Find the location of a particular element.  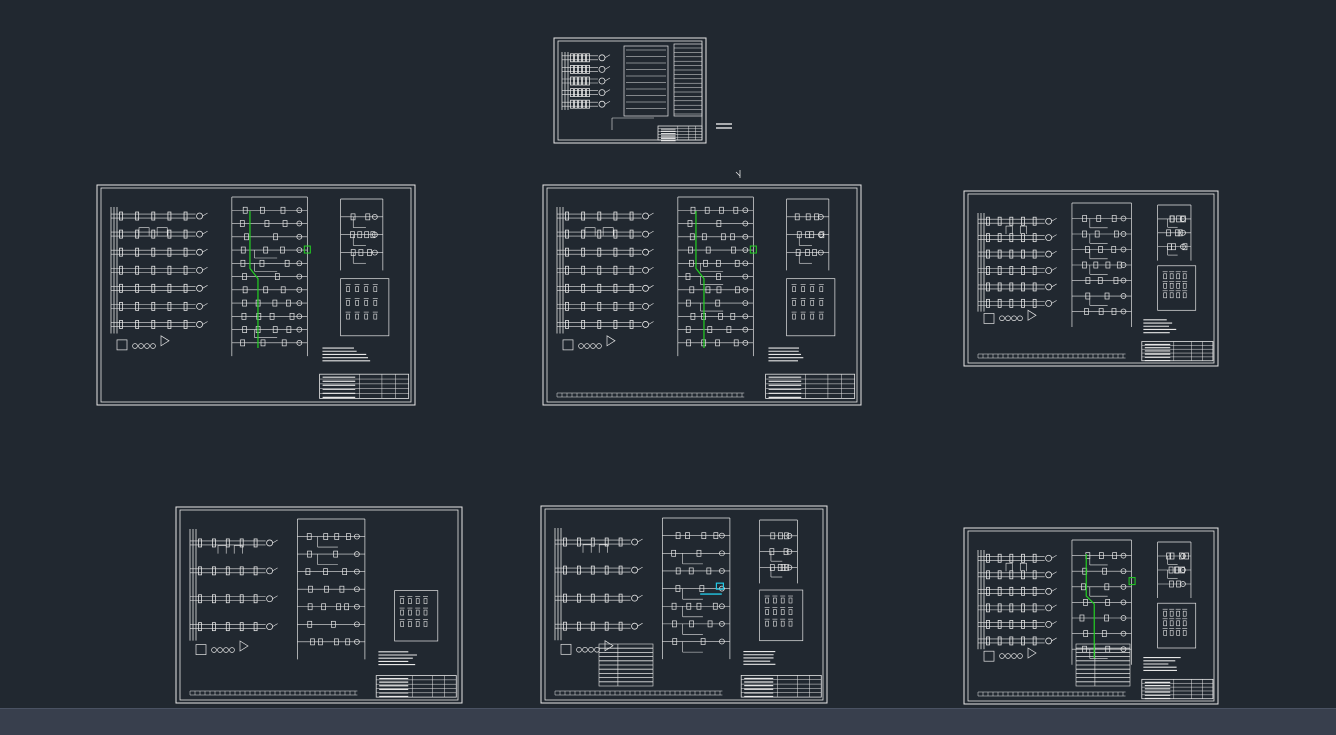

cover-sheet is located at coordinates (630, 90).